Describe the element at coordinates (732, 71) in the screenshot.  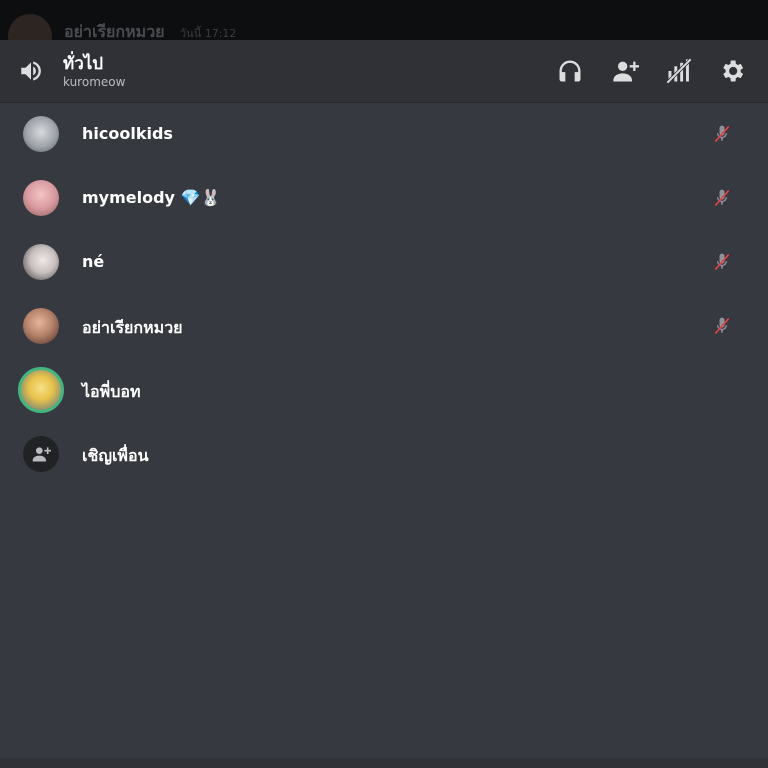
I see `settings-icon` at that location.